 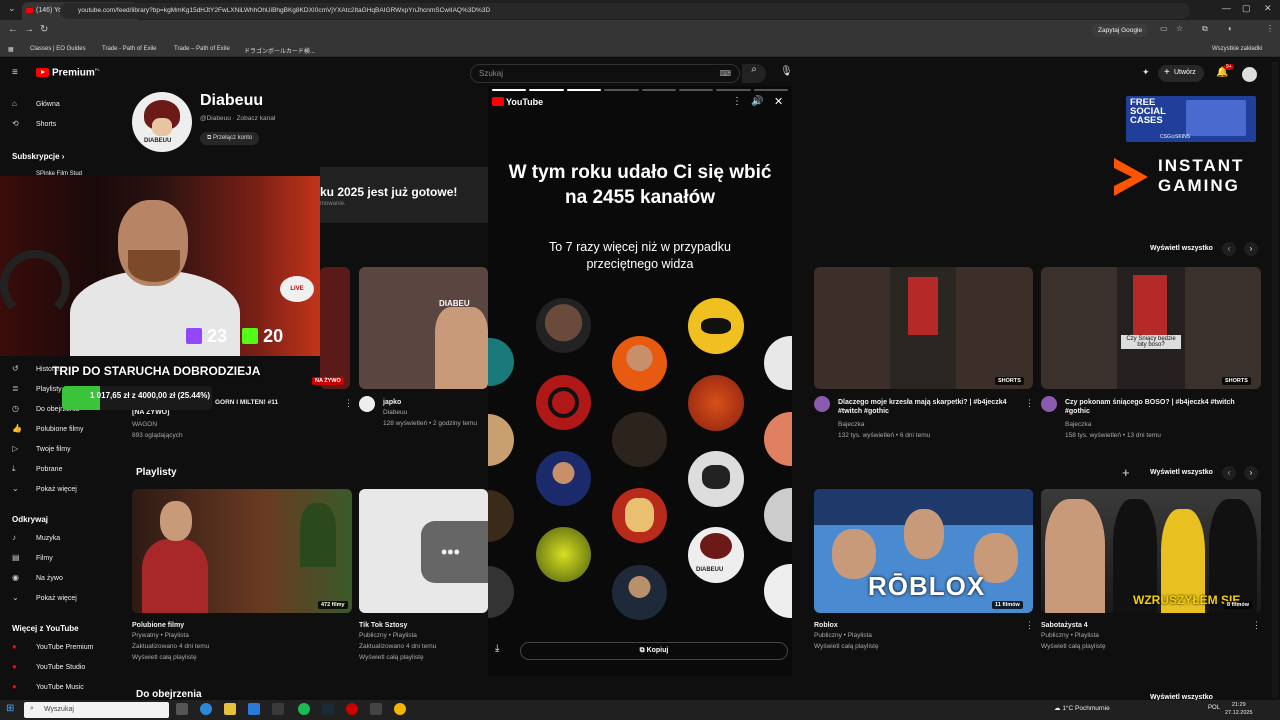 I want to click on mail-icon, so click(x=254, y=709).